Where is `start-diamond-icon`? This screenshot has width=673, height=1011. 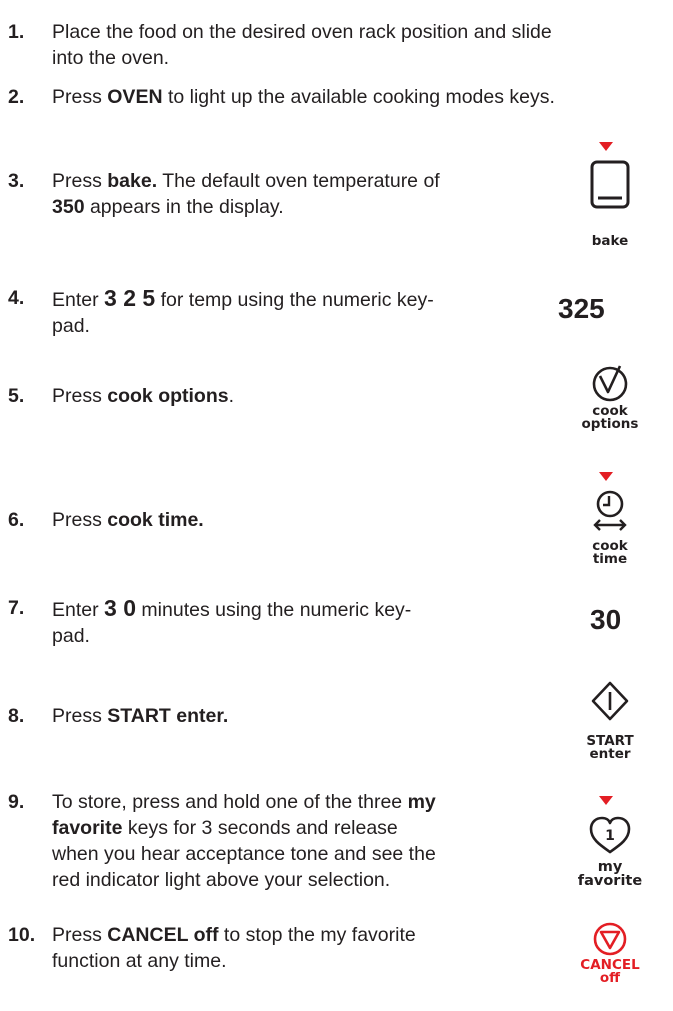
start-diamond-icon is located at coordinates (610, 702).